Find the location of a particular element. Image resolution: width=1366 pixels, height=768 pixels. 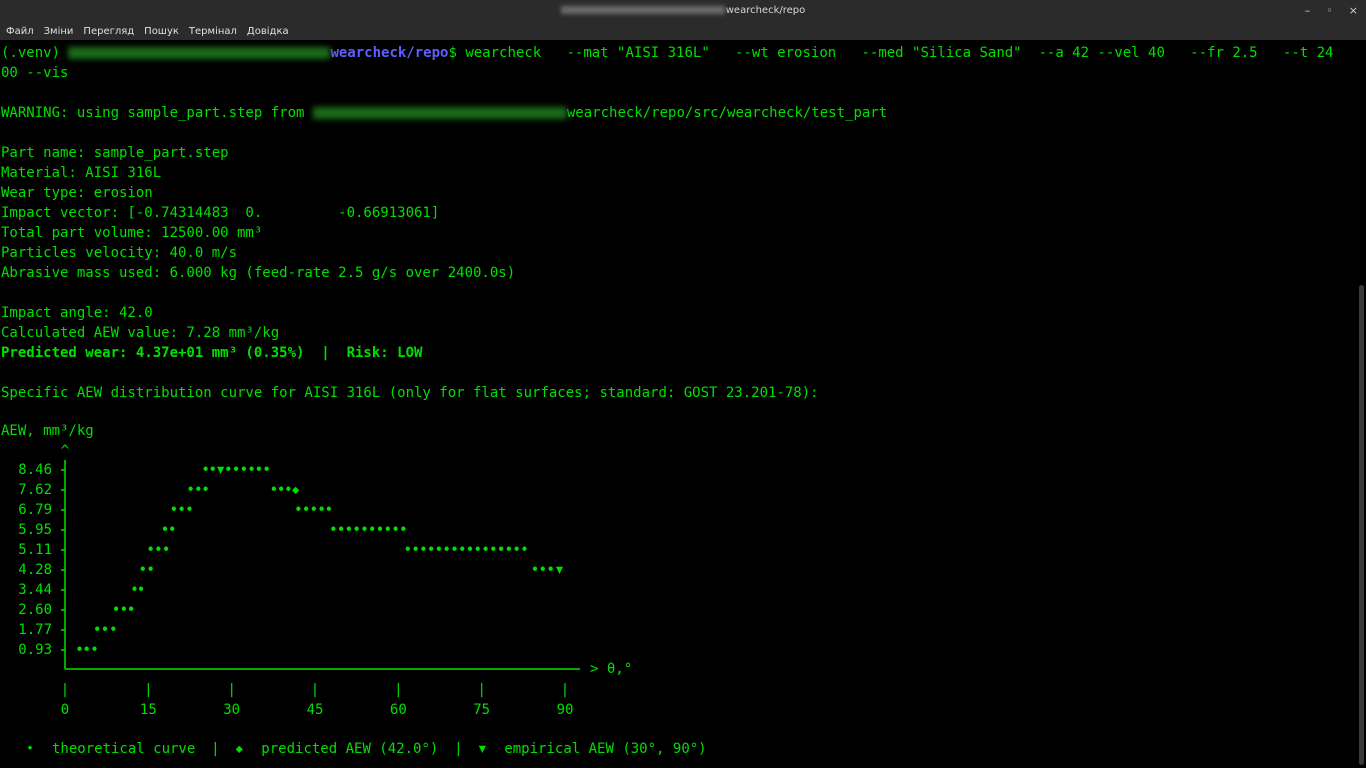

minimize-button: – is located at coordinates (1308, 11).